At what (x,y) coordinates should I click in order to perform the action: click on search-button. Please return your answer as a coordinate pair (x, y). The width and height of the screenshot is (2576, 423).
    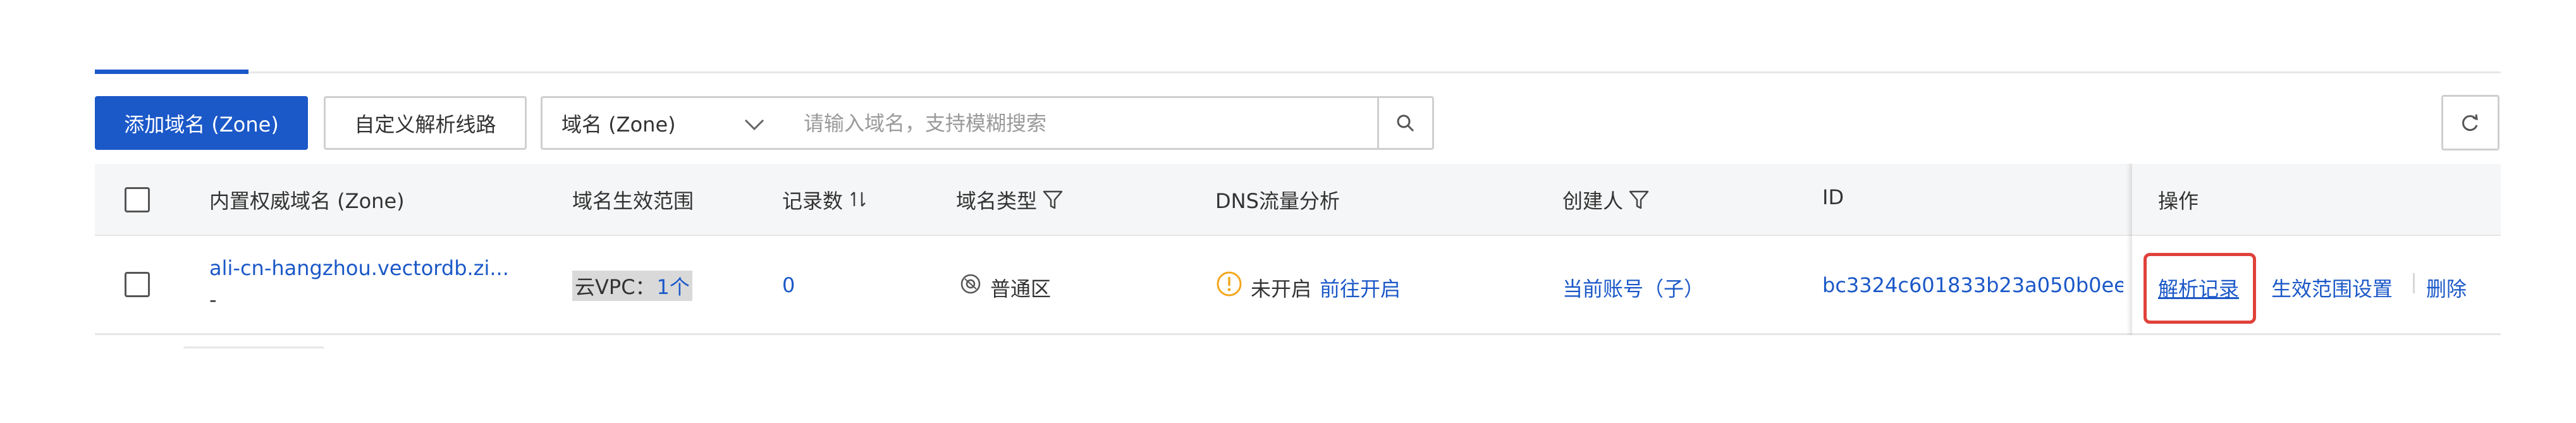
    Looking at the image, I should click on (1405, 123).